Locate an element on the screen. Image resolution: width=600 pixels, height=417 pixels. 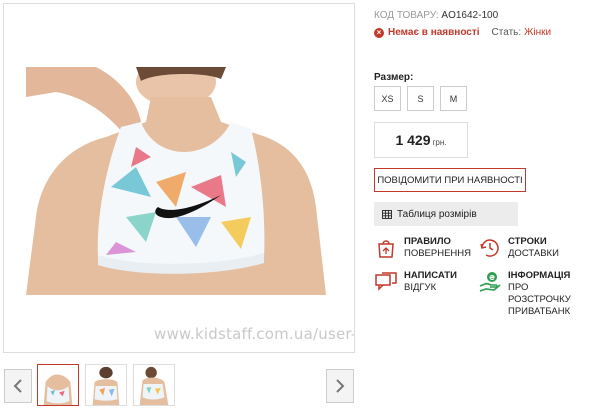
thumbnail-back-image is located at coordinates (106, 385).